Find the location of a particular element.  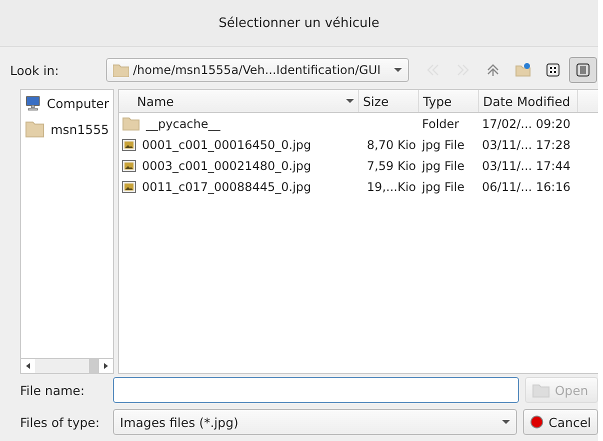

file-date: 03/11/... 17:28 is located at coordinates (526, 145).